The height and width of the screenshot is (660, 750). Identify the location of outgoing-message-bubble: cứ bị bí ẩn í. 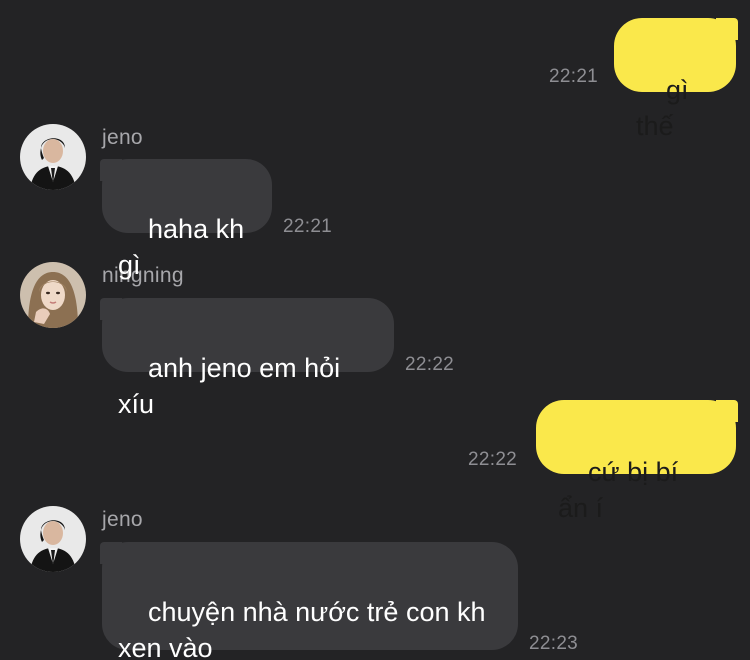
(637, 461).